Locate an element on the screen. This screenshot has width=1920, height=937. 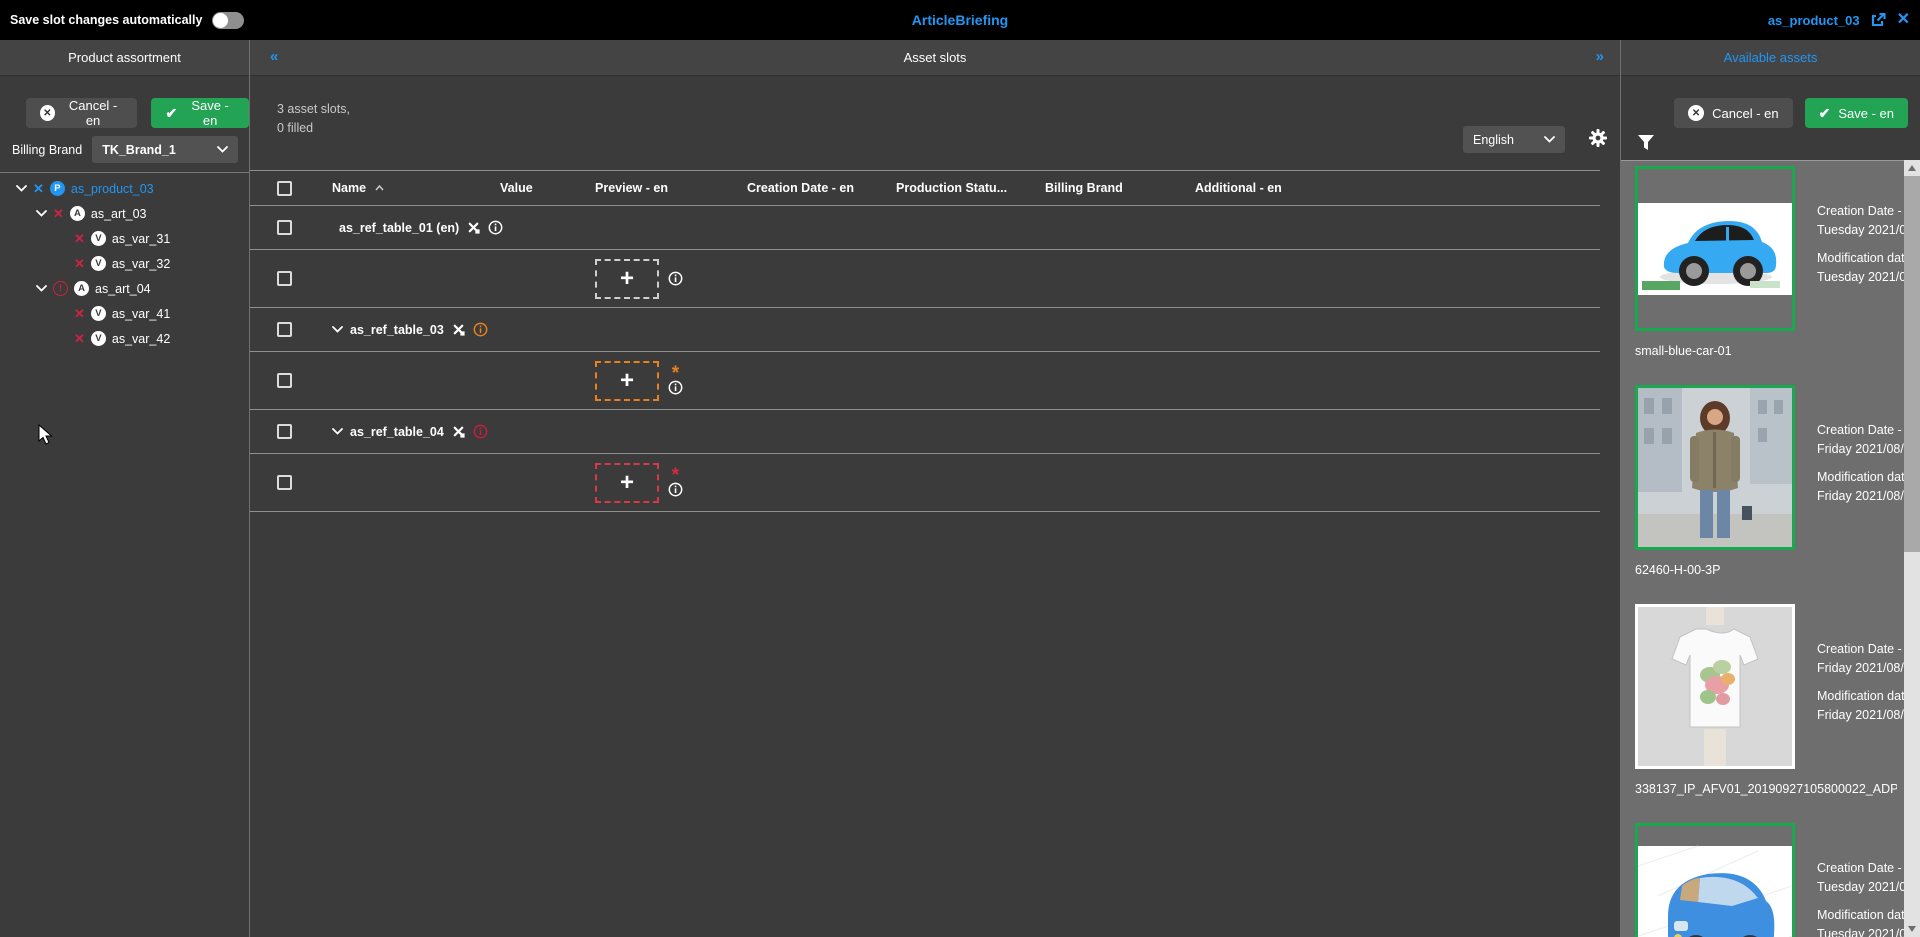
product-assortment-header: Product assortment is located at coordinates (124, 58).